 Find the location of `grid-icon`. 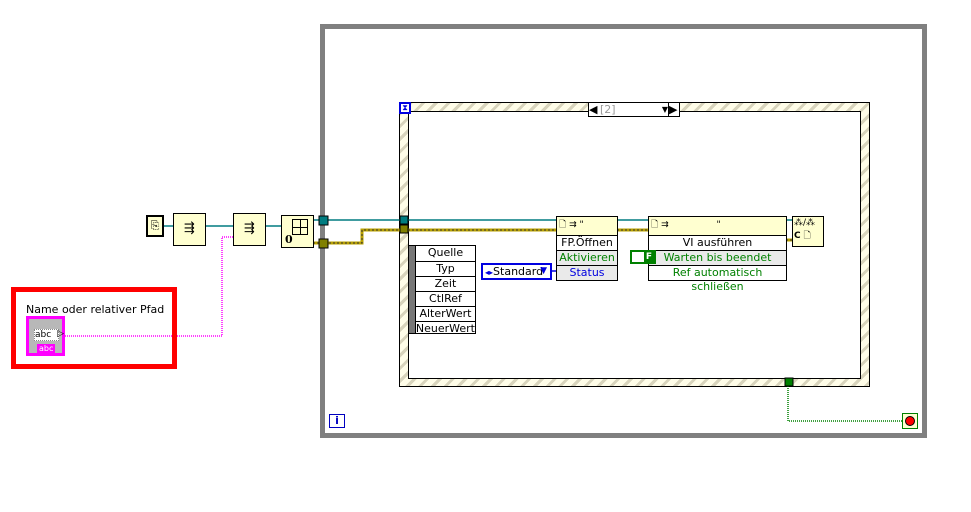

grid-icon is located at coordinates (300, 227).